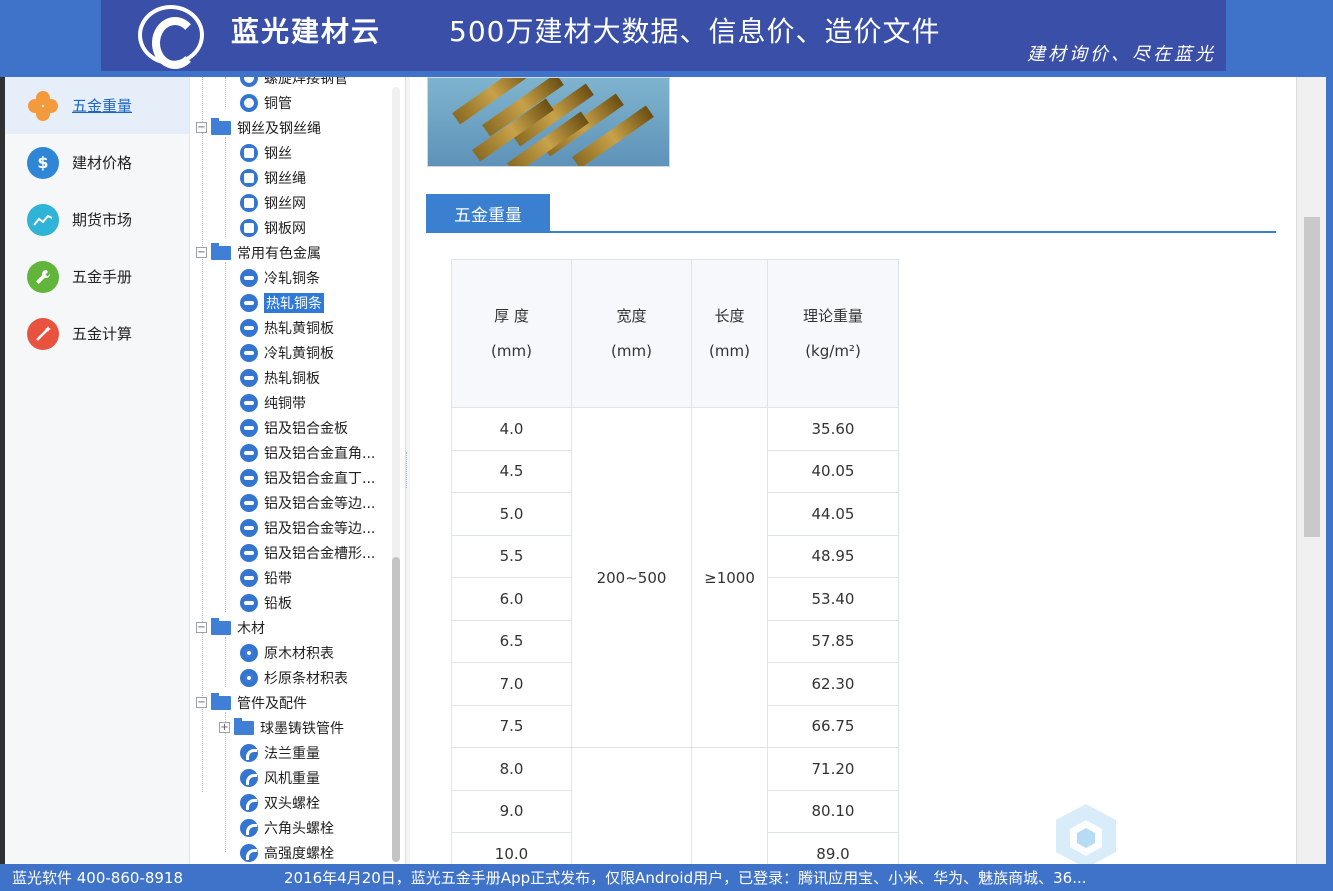  What do you see at coordinates (511, 811) in the screenshot?
I see `cell-thickness: 9.0` at bounding box center [511, 811].